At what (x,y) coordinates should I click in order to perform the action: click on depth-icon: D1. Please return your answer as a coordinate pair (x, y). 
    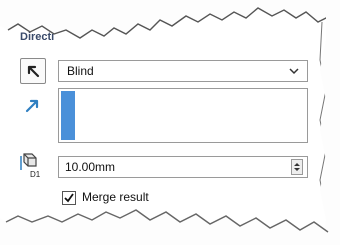
    Looking at the image, I should click on (30, 166).